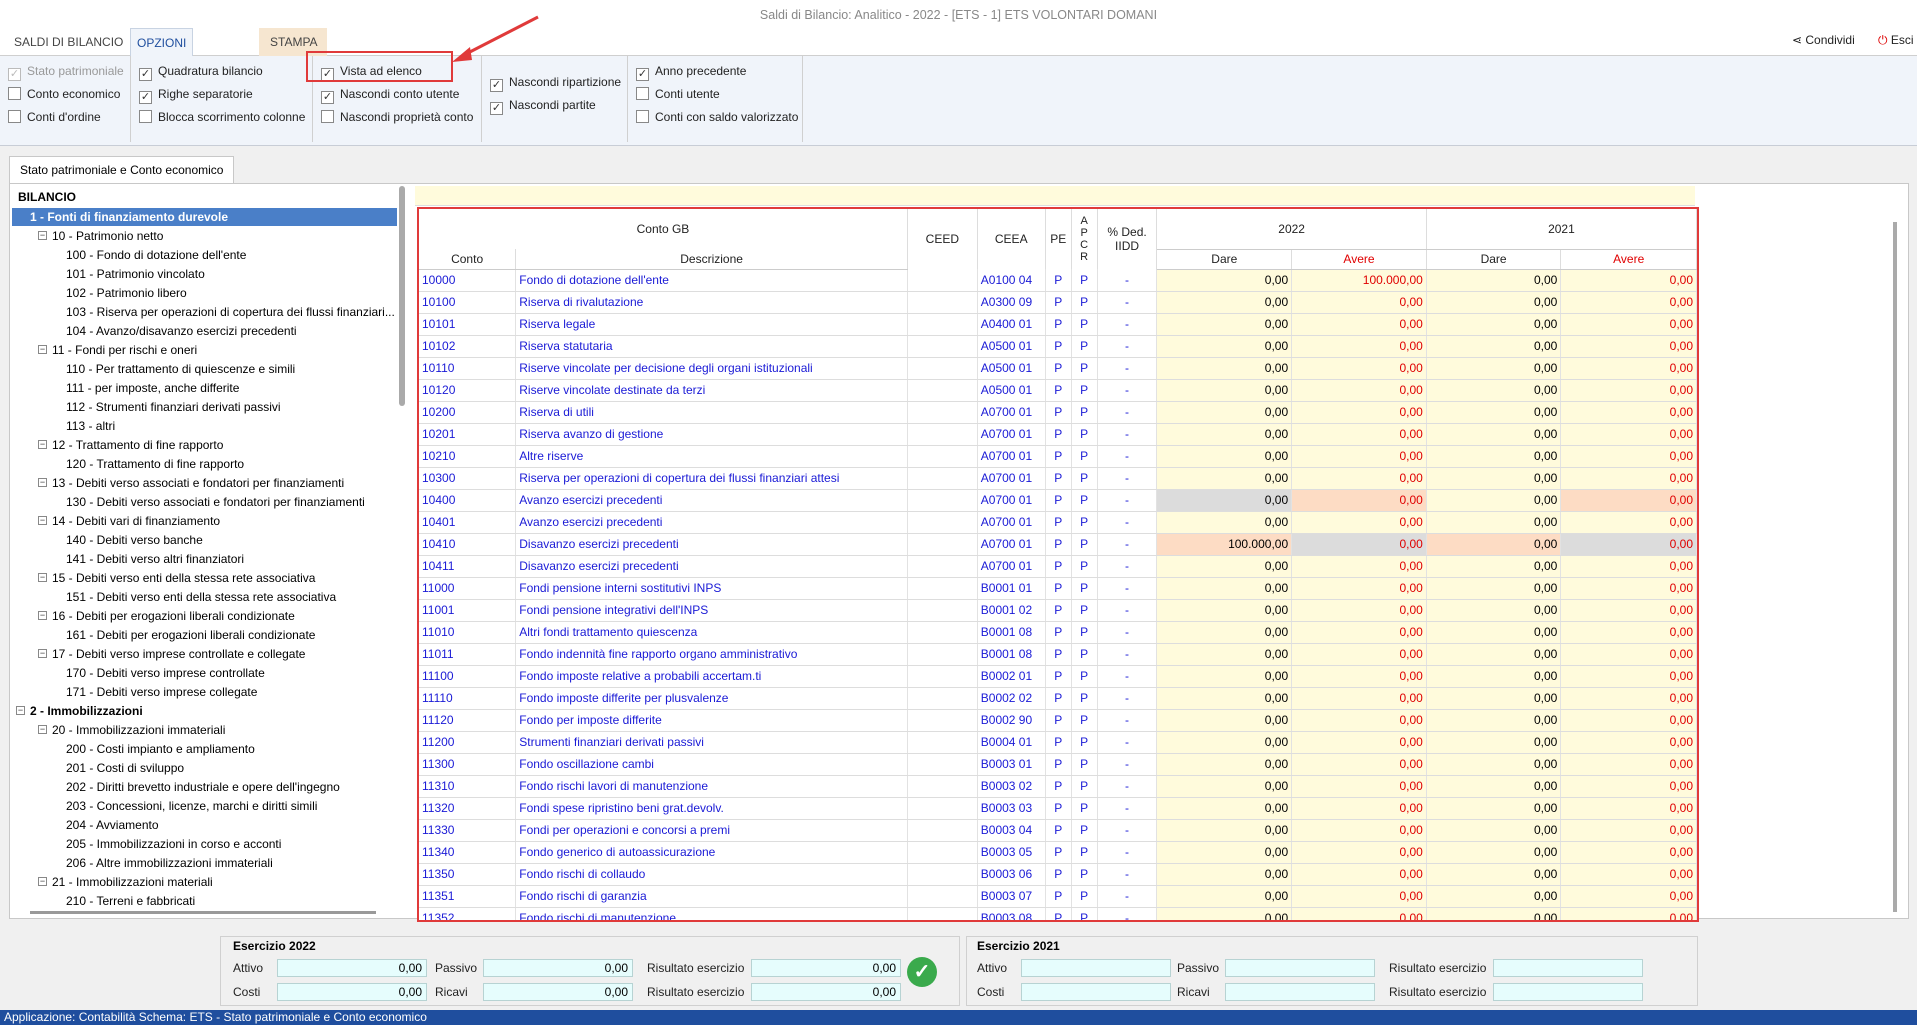  Describe the element at coordinates (1011, 874) in the screenshot. I see `cell-ceea: B0003 06` at that location.